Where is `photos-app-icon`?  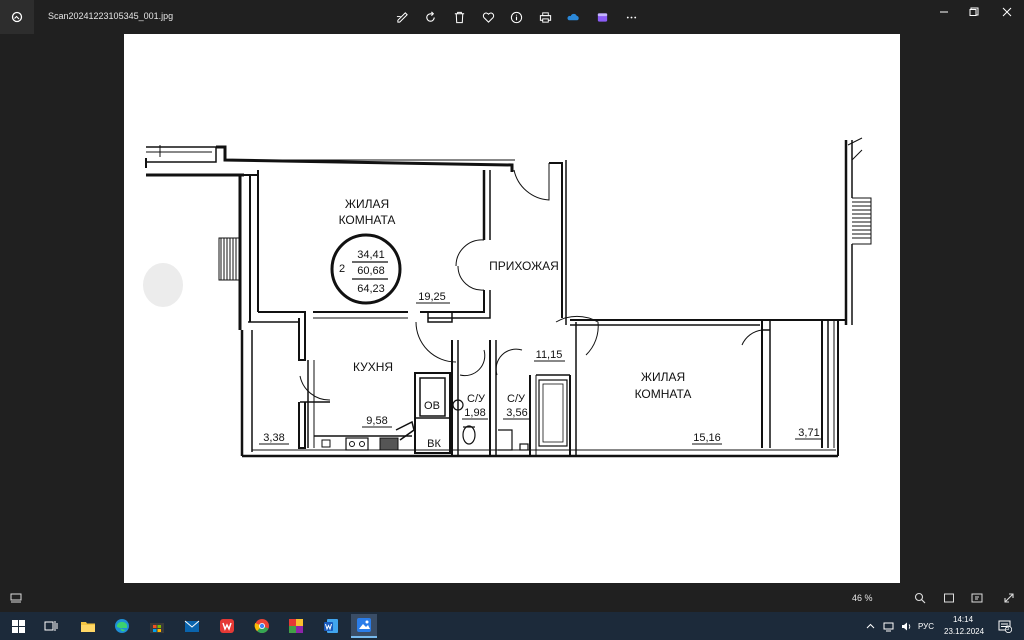 photos-app-icon is located at coordinates (17, 17).